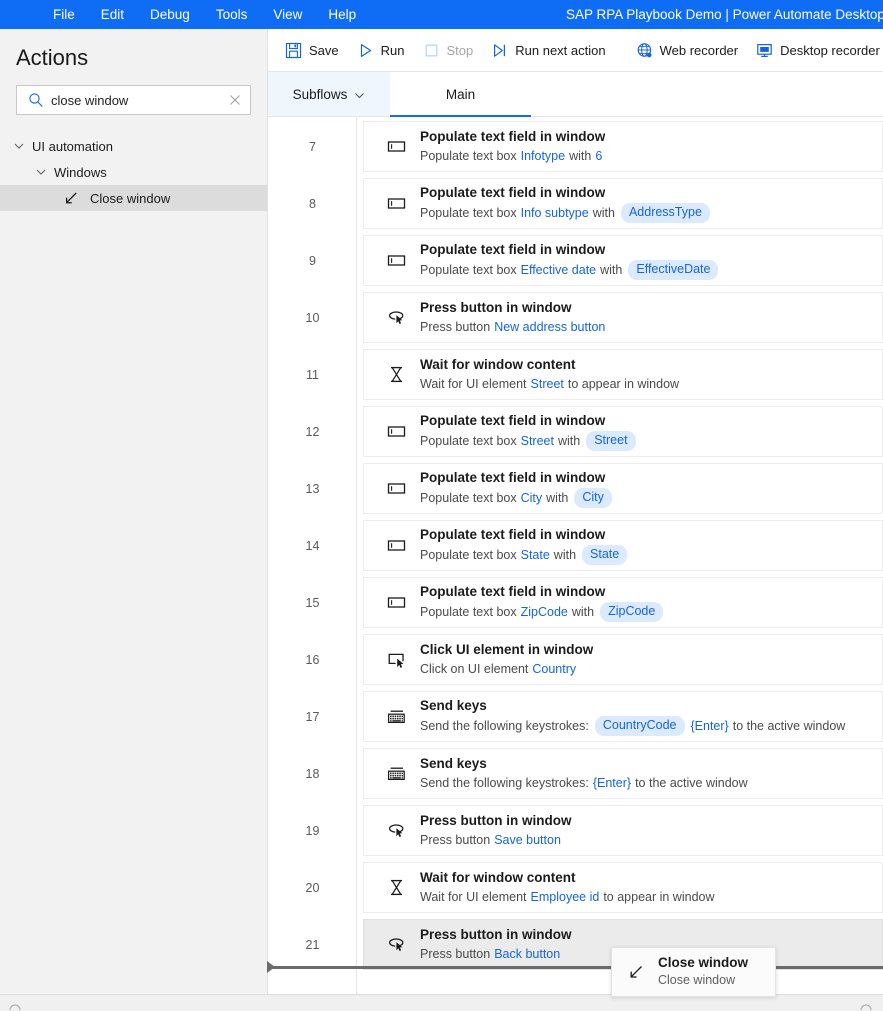  I want to click on tree-item-close-window: Close window, so click(133, 198).